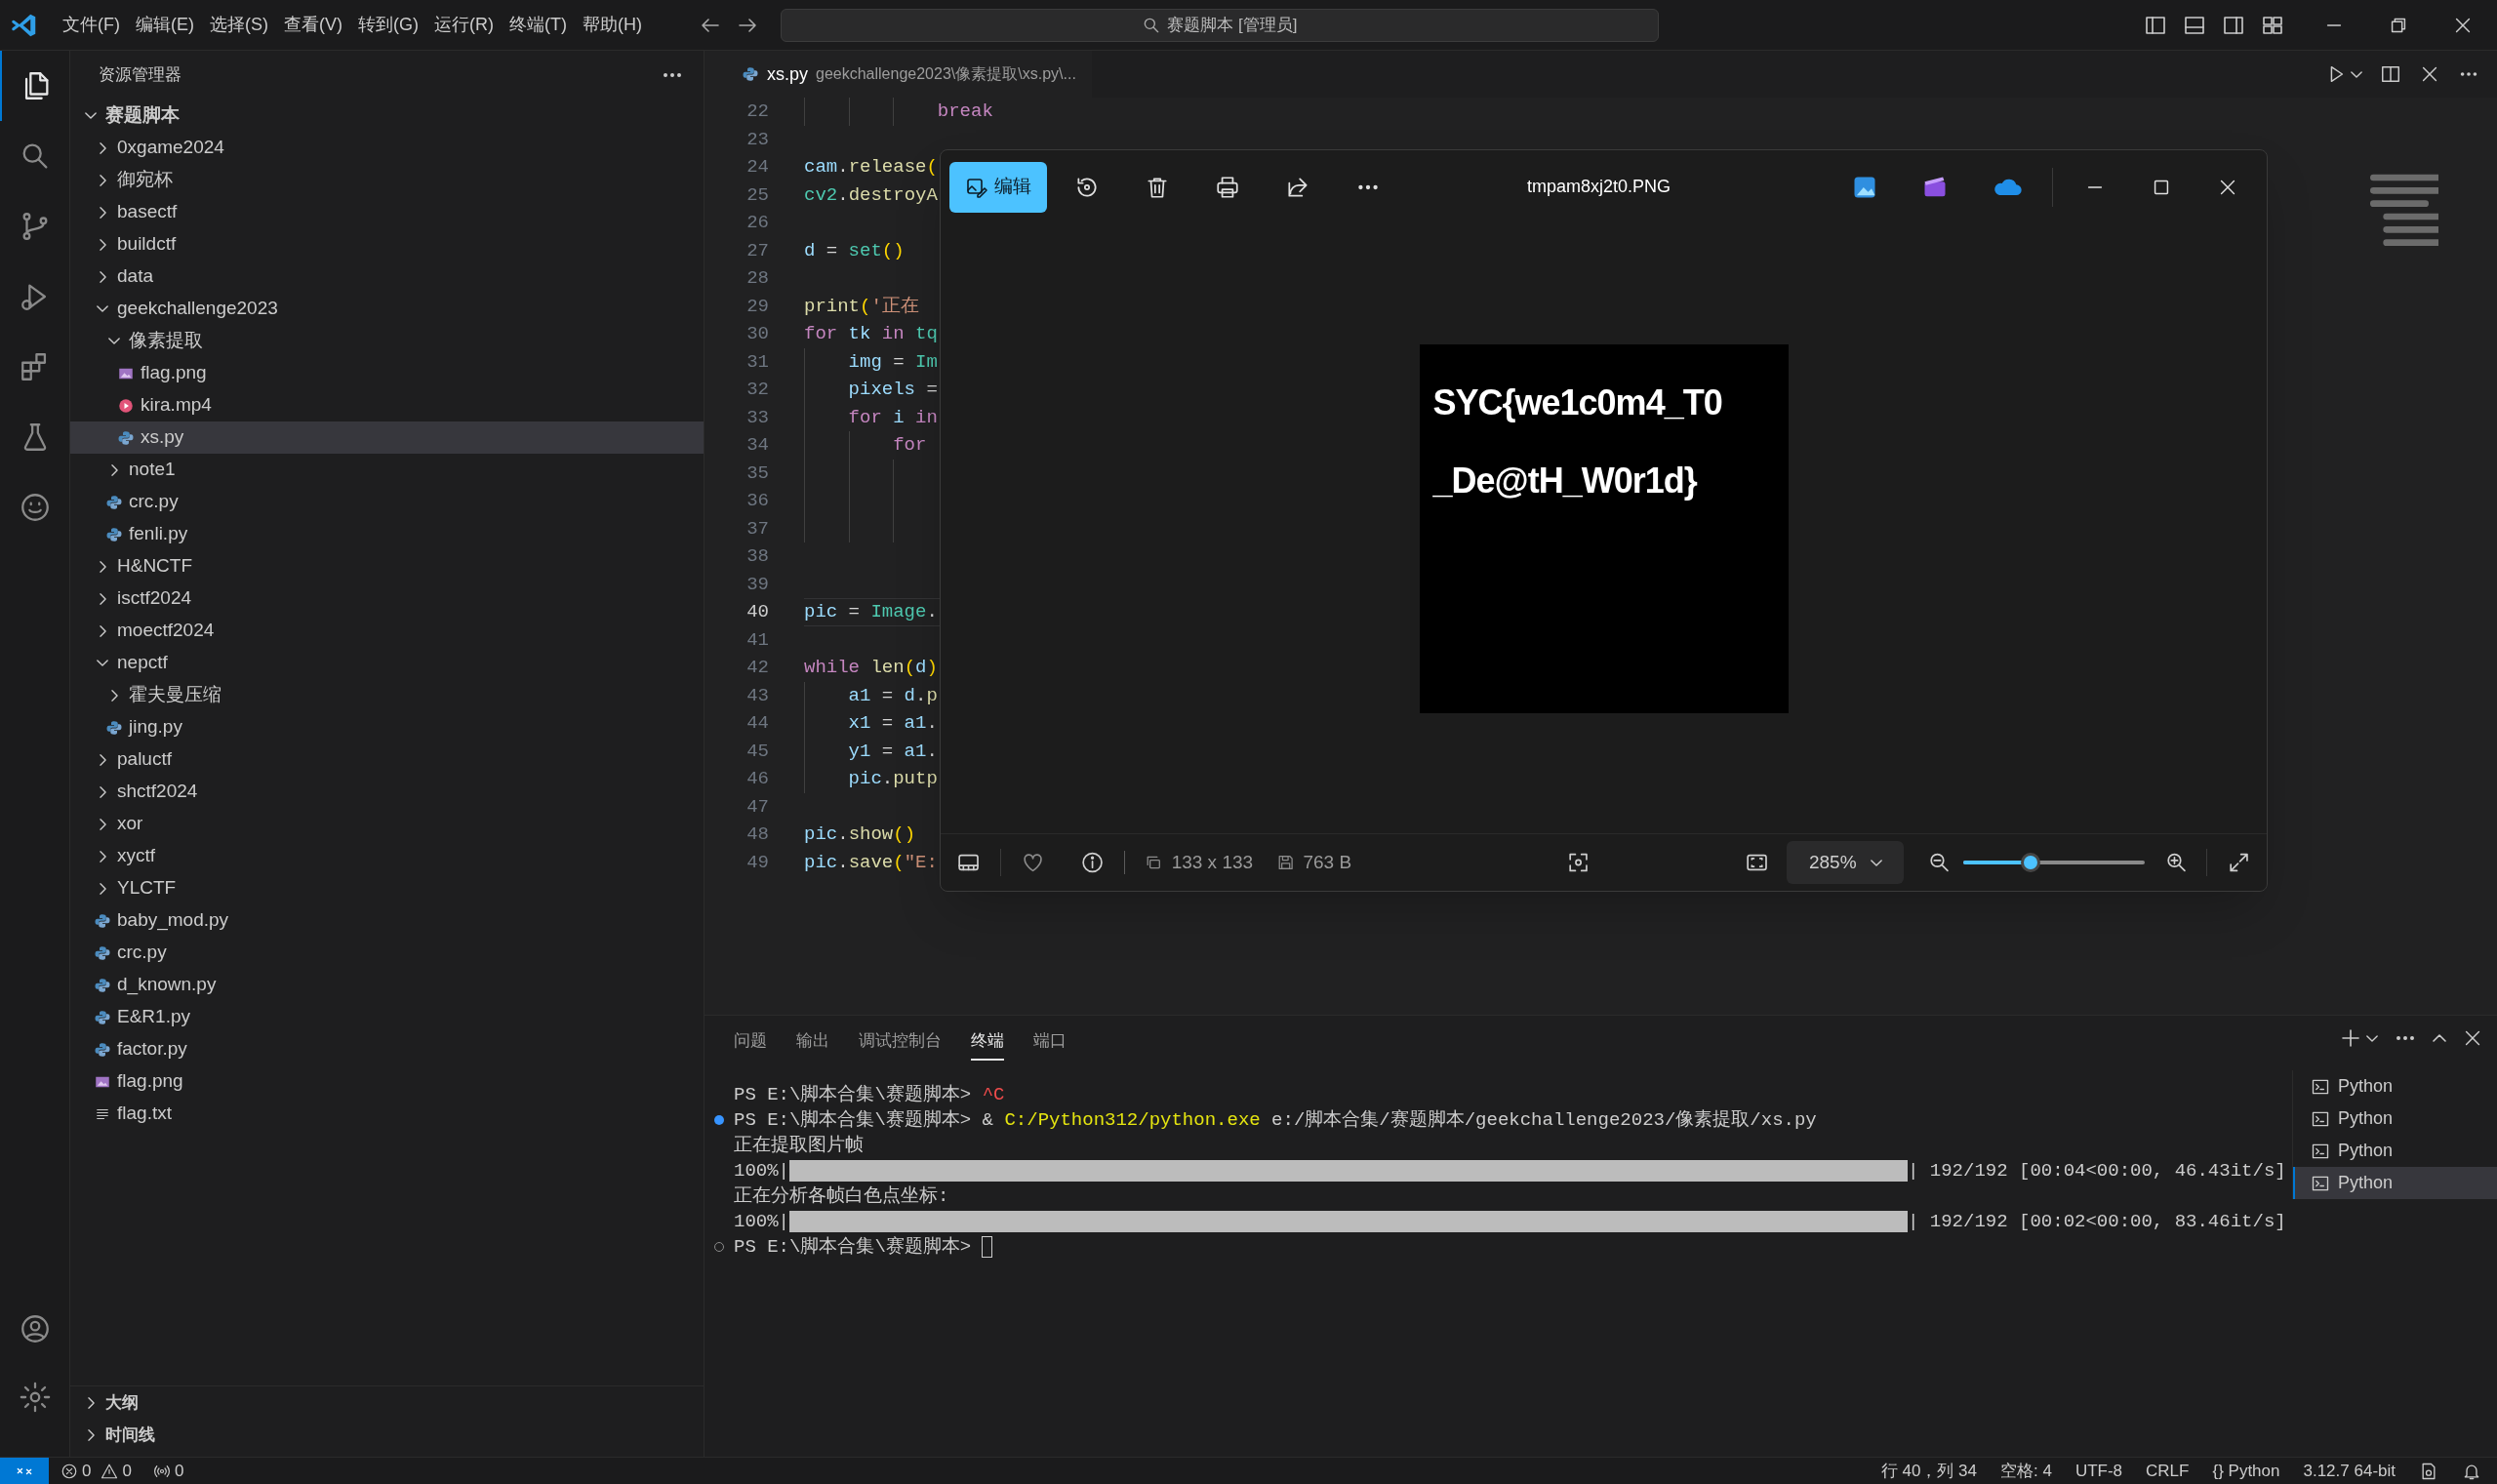 This screenshot has height=1484, width=2497. I want to click on tree-item: geekchallenge2023, so click(387, 309).